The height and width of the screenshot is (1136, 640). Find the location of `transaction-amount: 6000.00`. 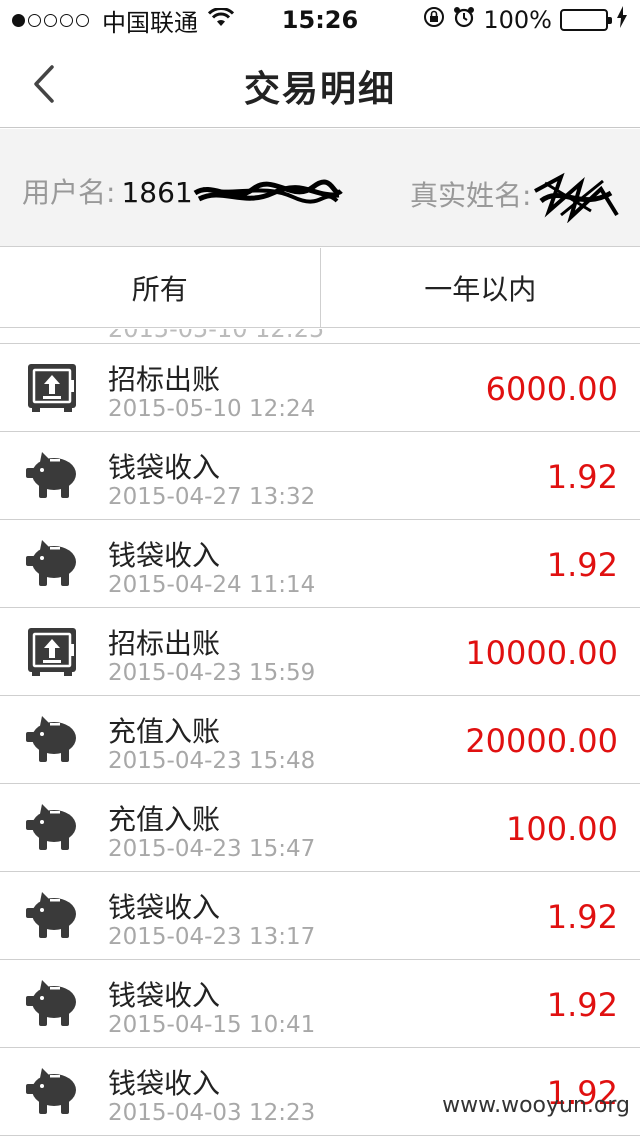

transaction-amount: 6000.00 is located at coordinates (551, 389).